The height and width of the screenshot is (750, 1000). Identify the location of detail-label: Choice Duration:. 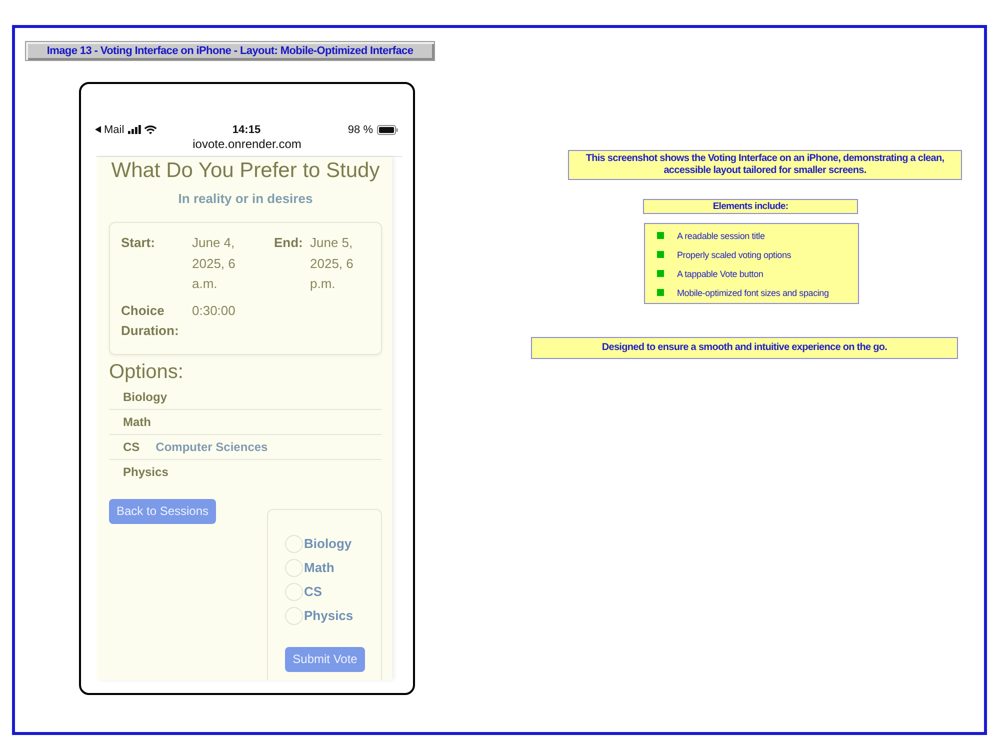
(150, 321).